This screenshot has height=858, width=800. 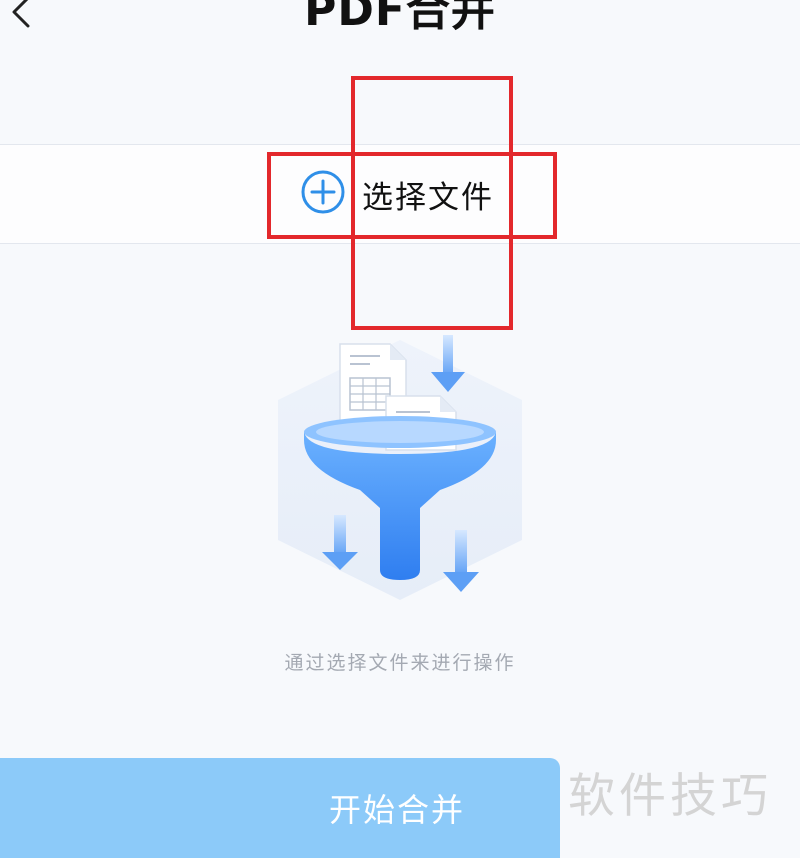 I want to click on highlight-box-horizontal, so click(x=412, y=195).